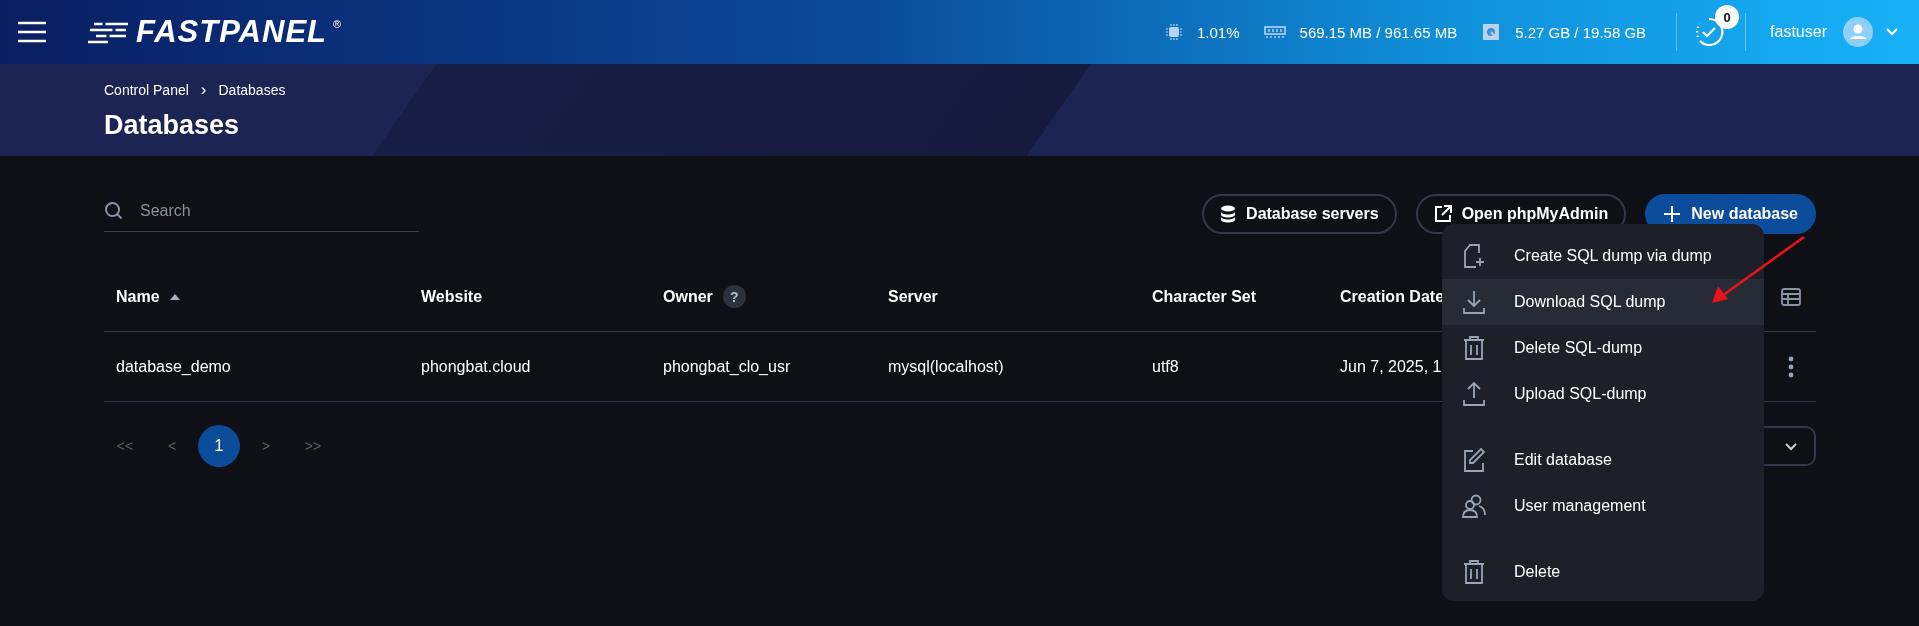  Describe the element at coordinates (1603, 460) in the screenshot. I see `menu-item: Edit database` at that location.